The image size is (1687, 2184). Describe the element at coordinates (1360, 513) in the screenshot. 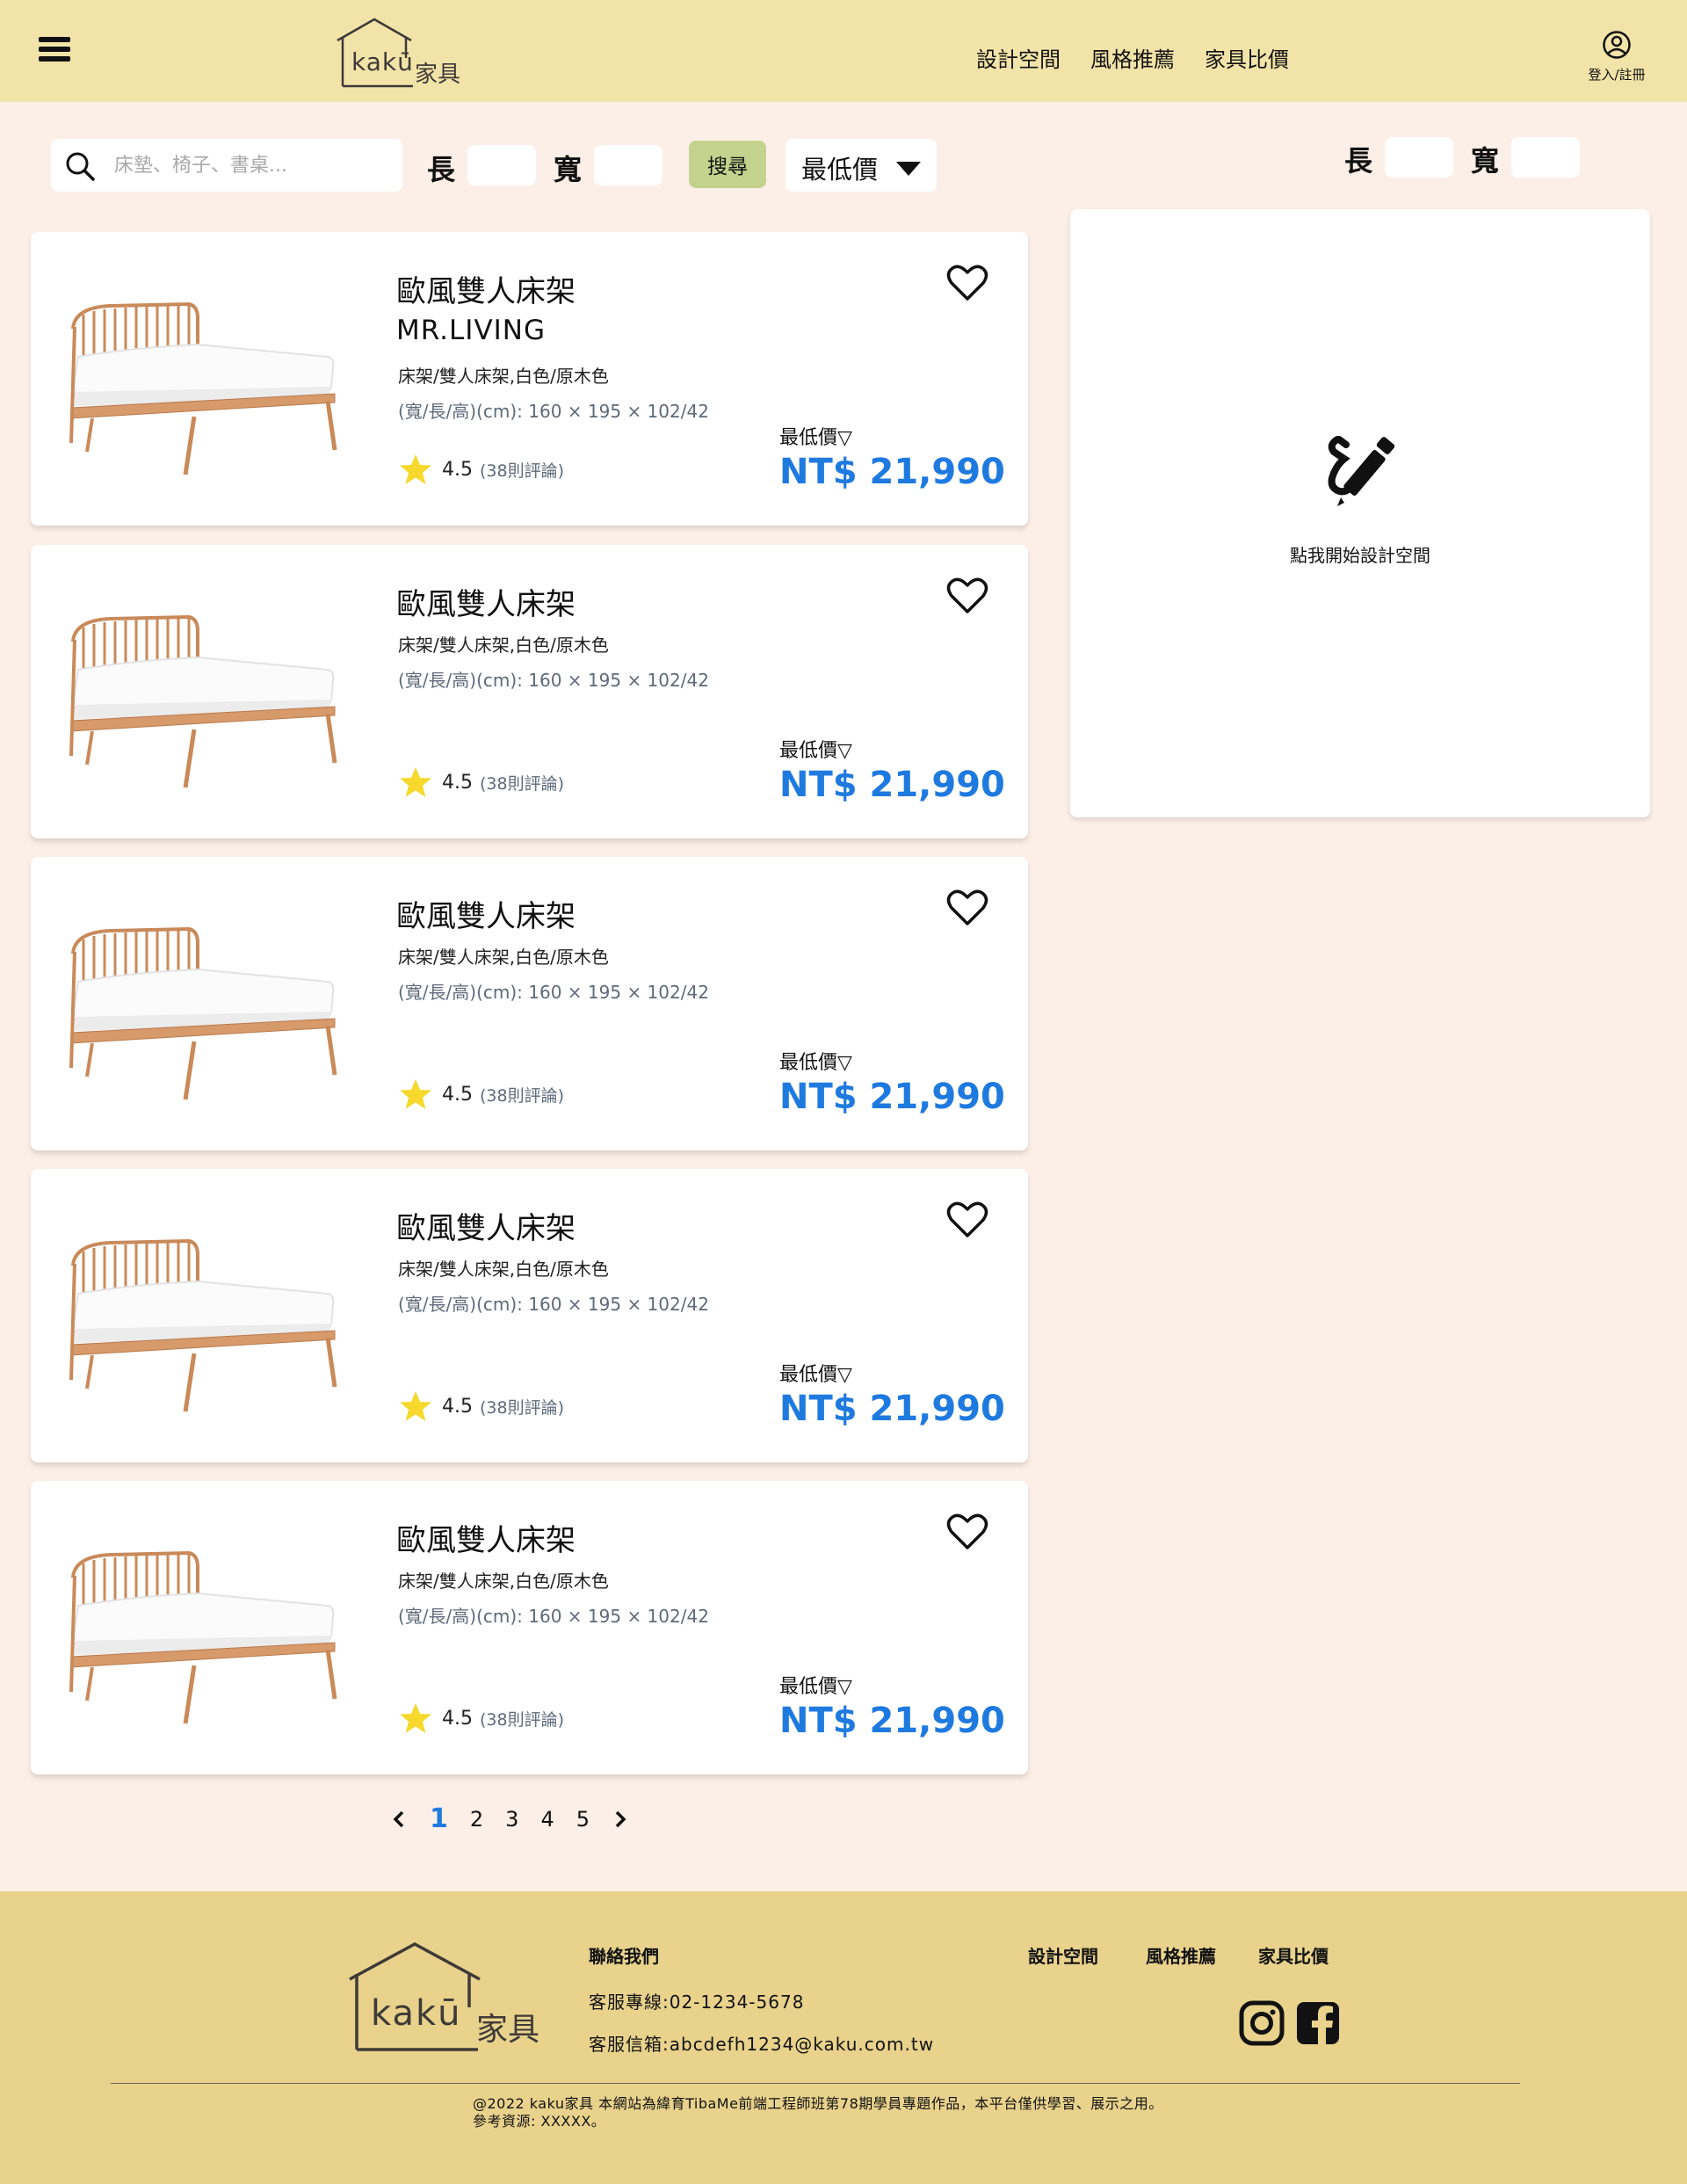

I see `design-space-panel: 點我開始設計空間` at that location.